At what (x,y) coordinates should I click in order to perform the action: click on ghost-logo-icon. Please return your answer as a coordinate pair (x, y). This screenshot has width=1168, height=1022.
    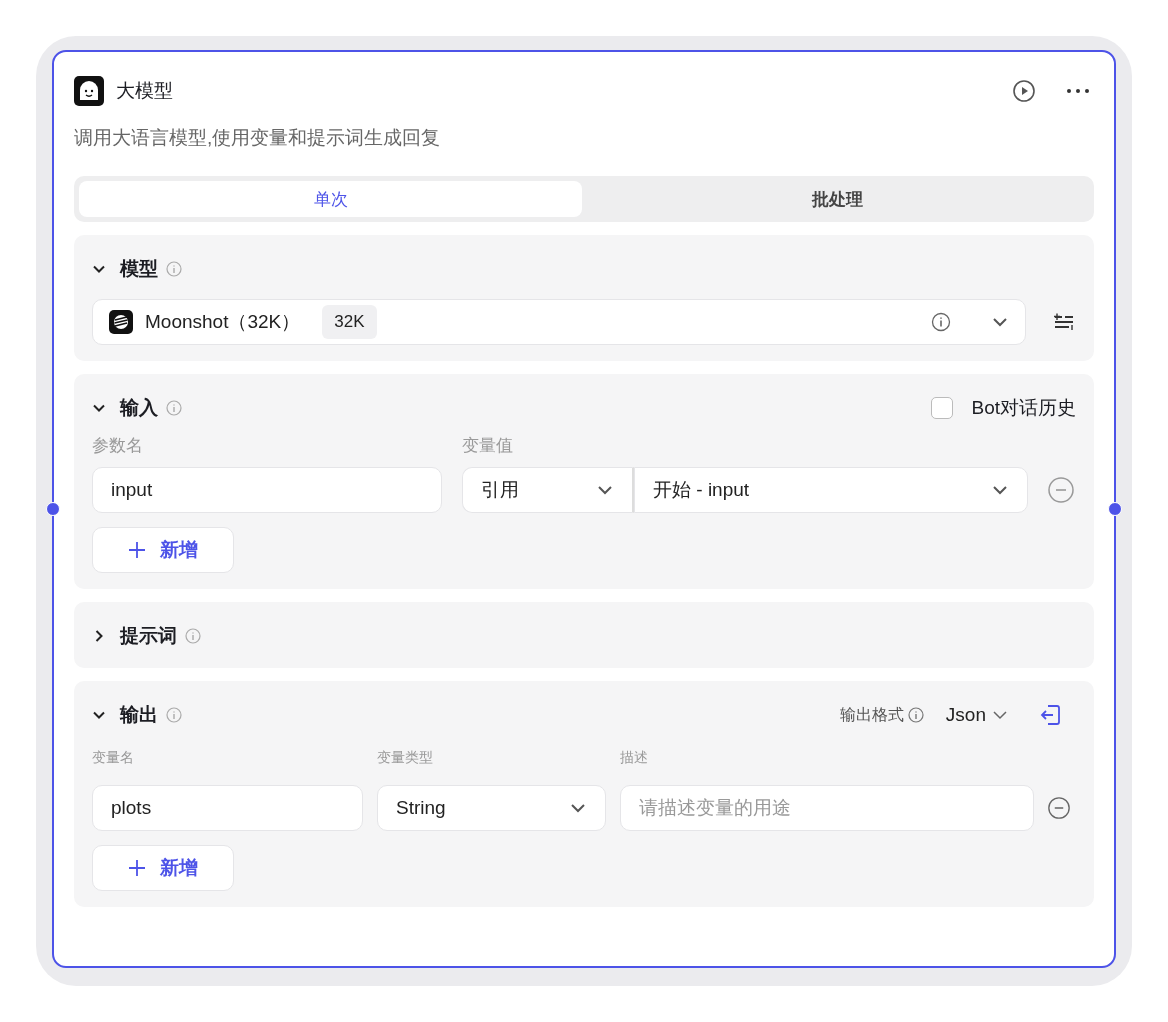
    Looking at the image, I should click on (89, 91).